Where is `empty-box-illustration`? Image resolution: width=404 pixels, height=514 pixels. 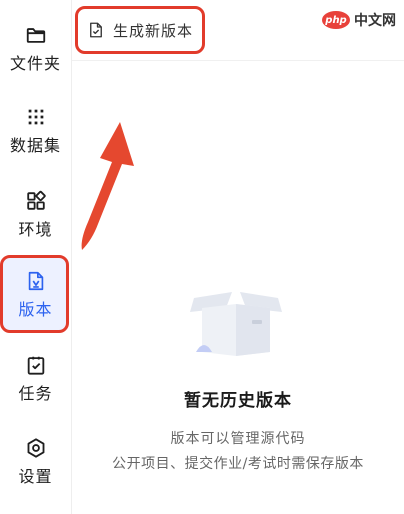 empty-box-illustration is located at coordinates (236, 324).